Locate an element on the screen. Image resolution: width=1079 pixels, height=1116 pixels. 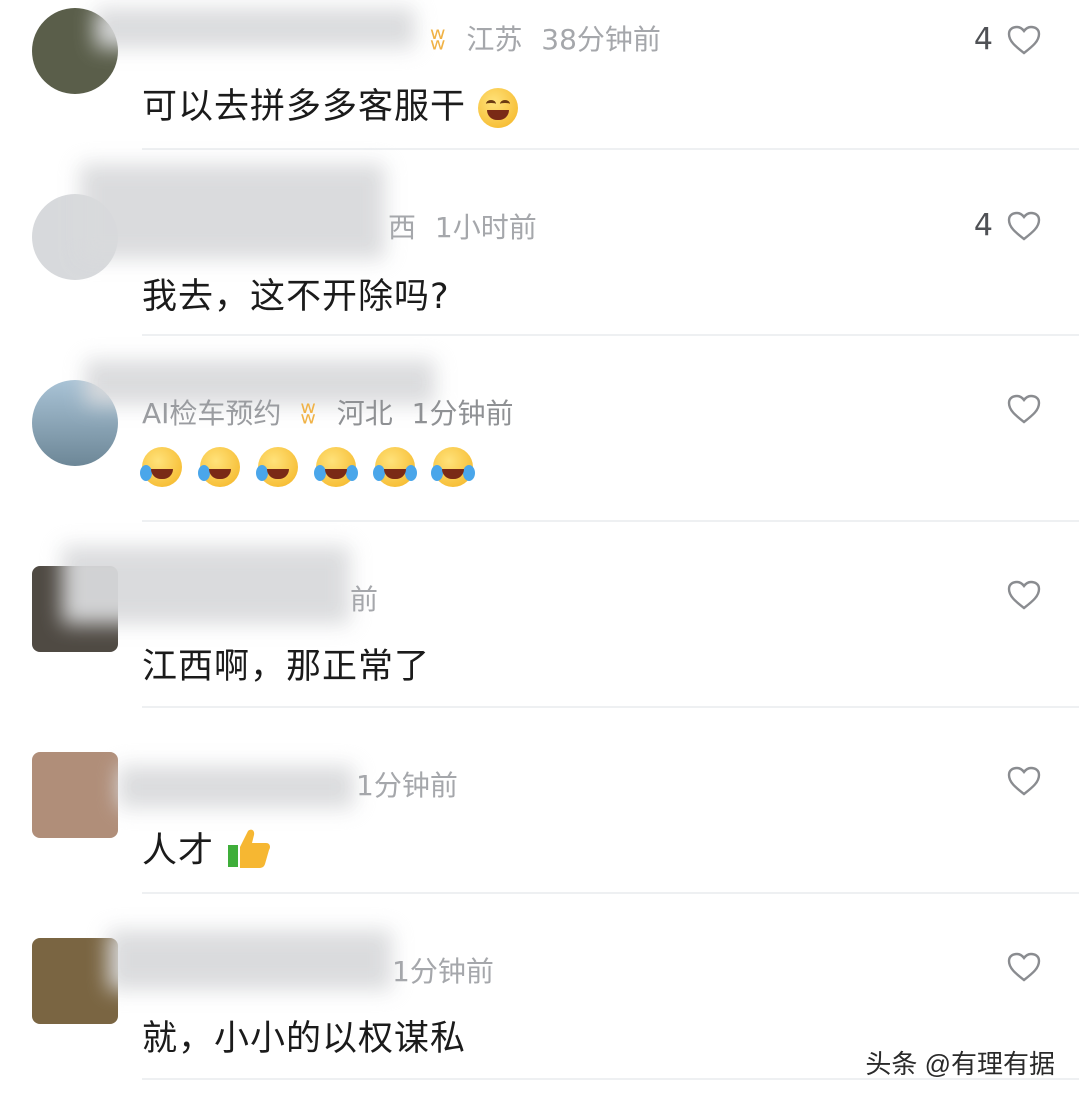
grinning-face-emoji is located at coordinates (498, 108).